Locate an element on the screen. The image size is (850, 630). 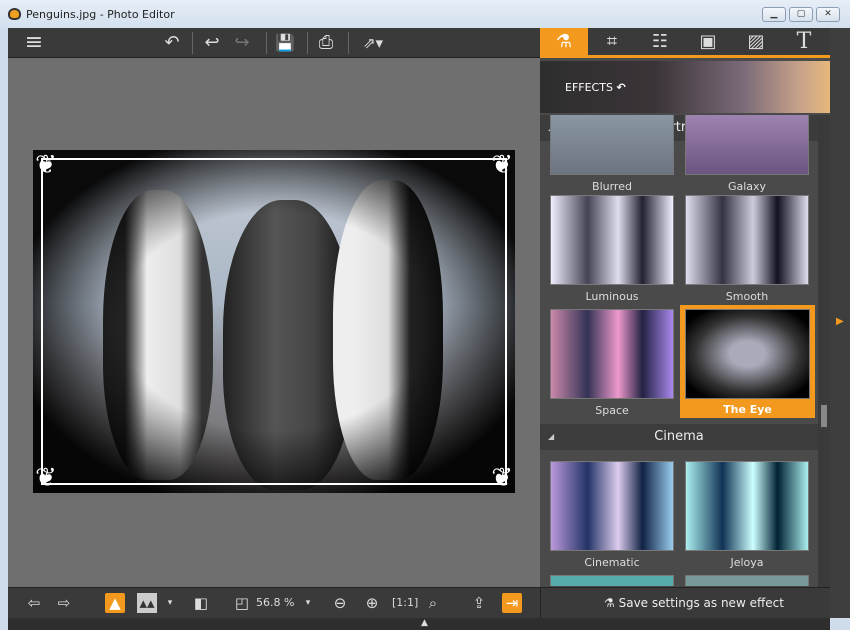
zoom-out-icon: ⊖ is located at coordinates (340, 603).